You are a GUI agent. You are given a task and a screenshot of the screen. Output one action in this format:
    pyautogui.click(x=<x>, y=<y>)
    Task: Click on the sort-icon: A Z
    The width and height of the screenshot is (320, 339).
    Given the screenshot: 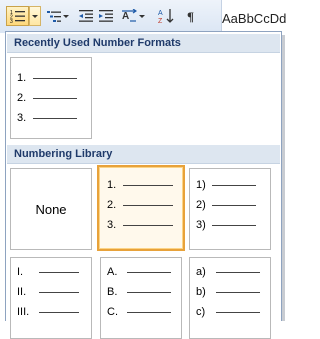 What is the action you would take?
    pyautogui.click(x=166, y=16)
    